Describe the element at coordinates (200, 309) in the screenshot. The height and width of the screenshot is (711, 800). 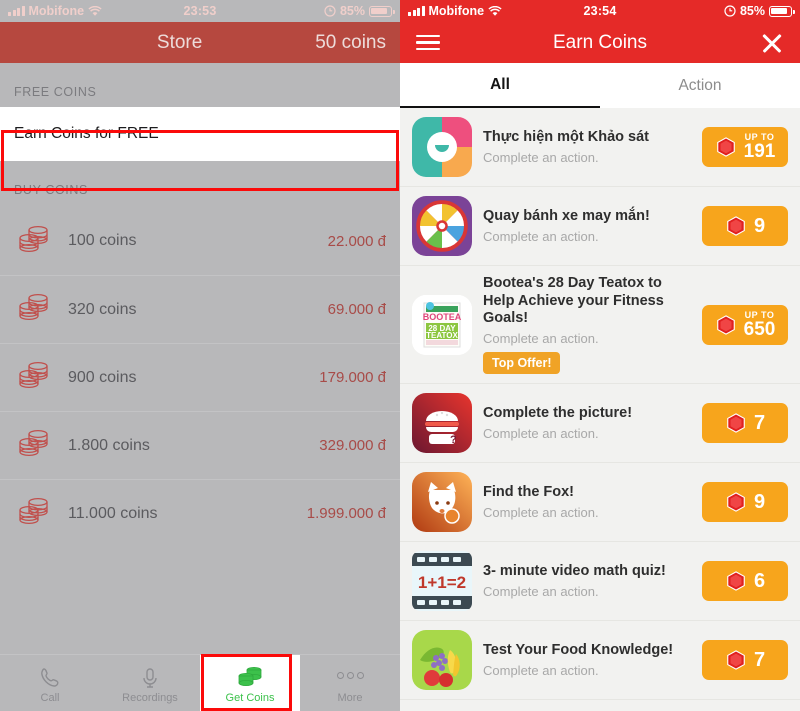
I see `buy-coins-row: 320 coins 69.000 đ` at that location.